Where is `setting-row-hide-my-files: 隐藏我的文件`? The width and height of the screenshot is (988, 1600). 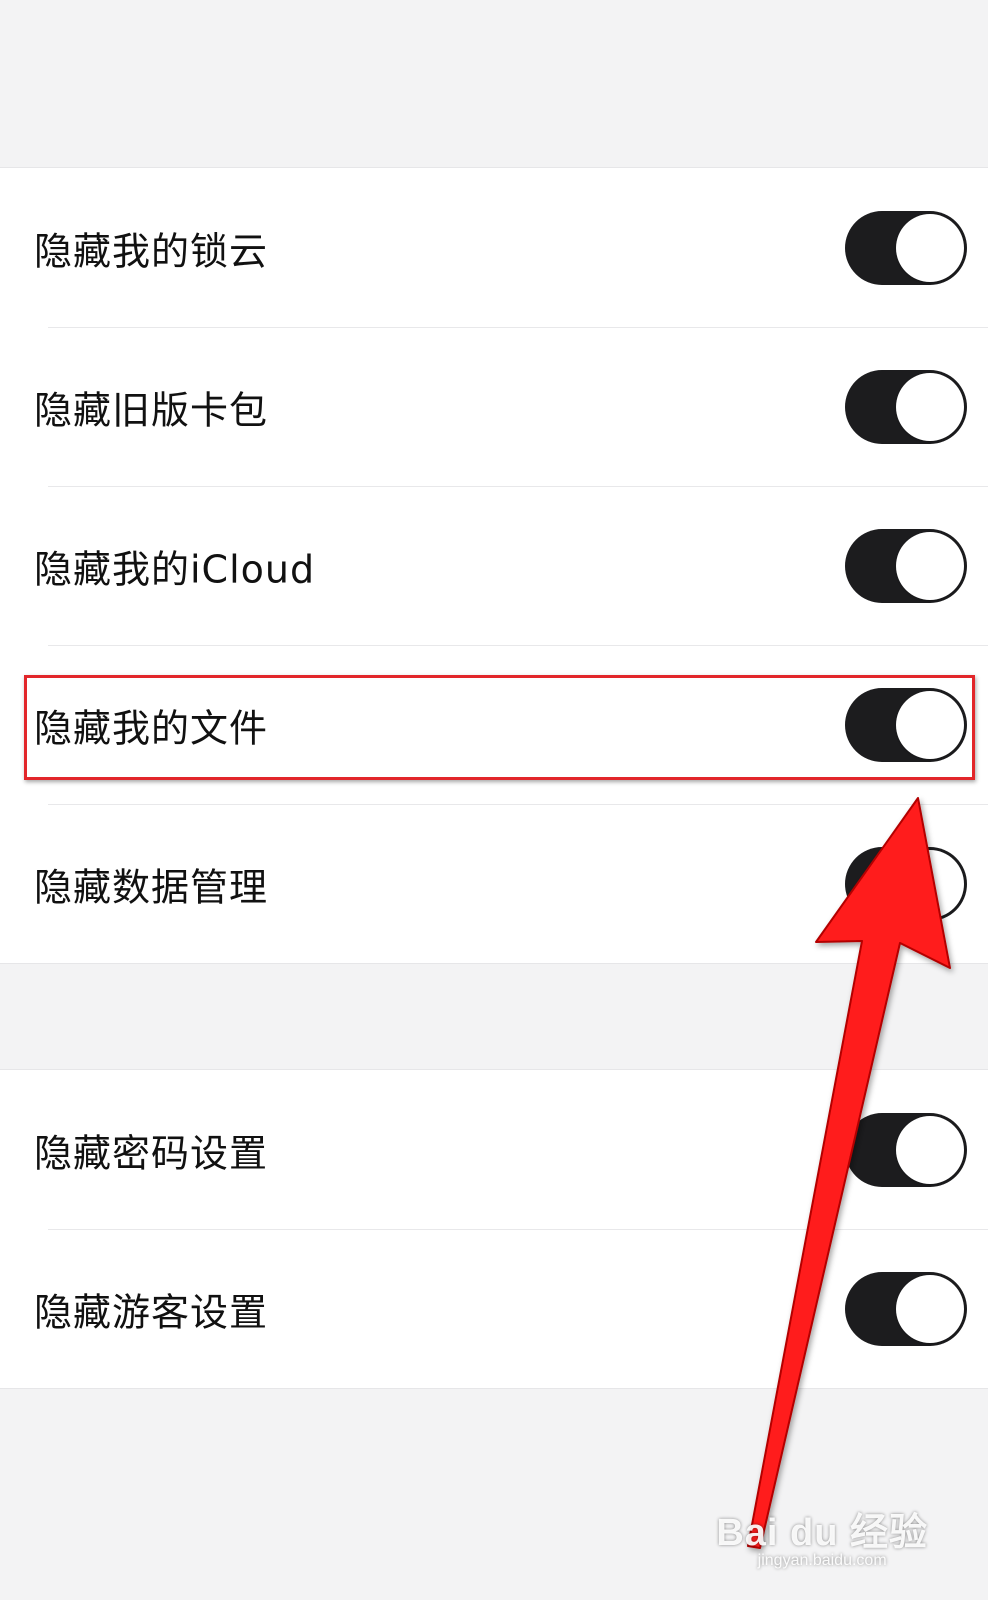 setting-row-hide-my-files: 隐藏我的文件 is located at coordinates (494, 724).